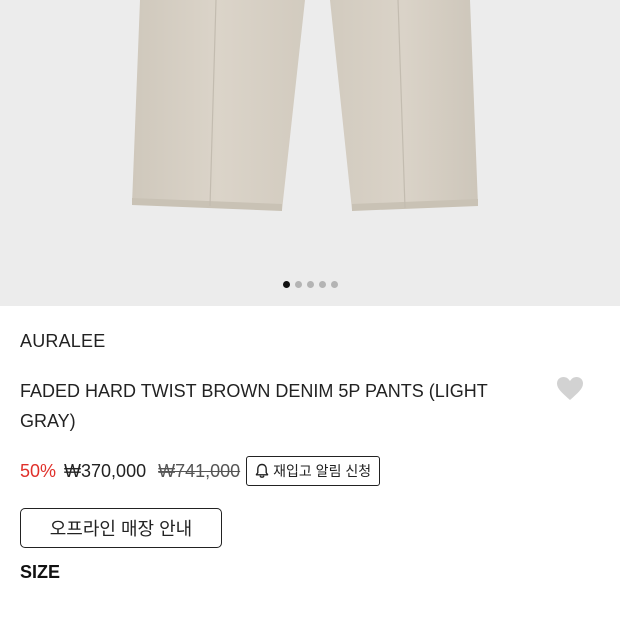 The width and height of the screenshot is (620, 620). Describe the element at coordinates (322, 471) in the screenshot. I see `restock-alert-label: 재입고 알림 신청` at that location.